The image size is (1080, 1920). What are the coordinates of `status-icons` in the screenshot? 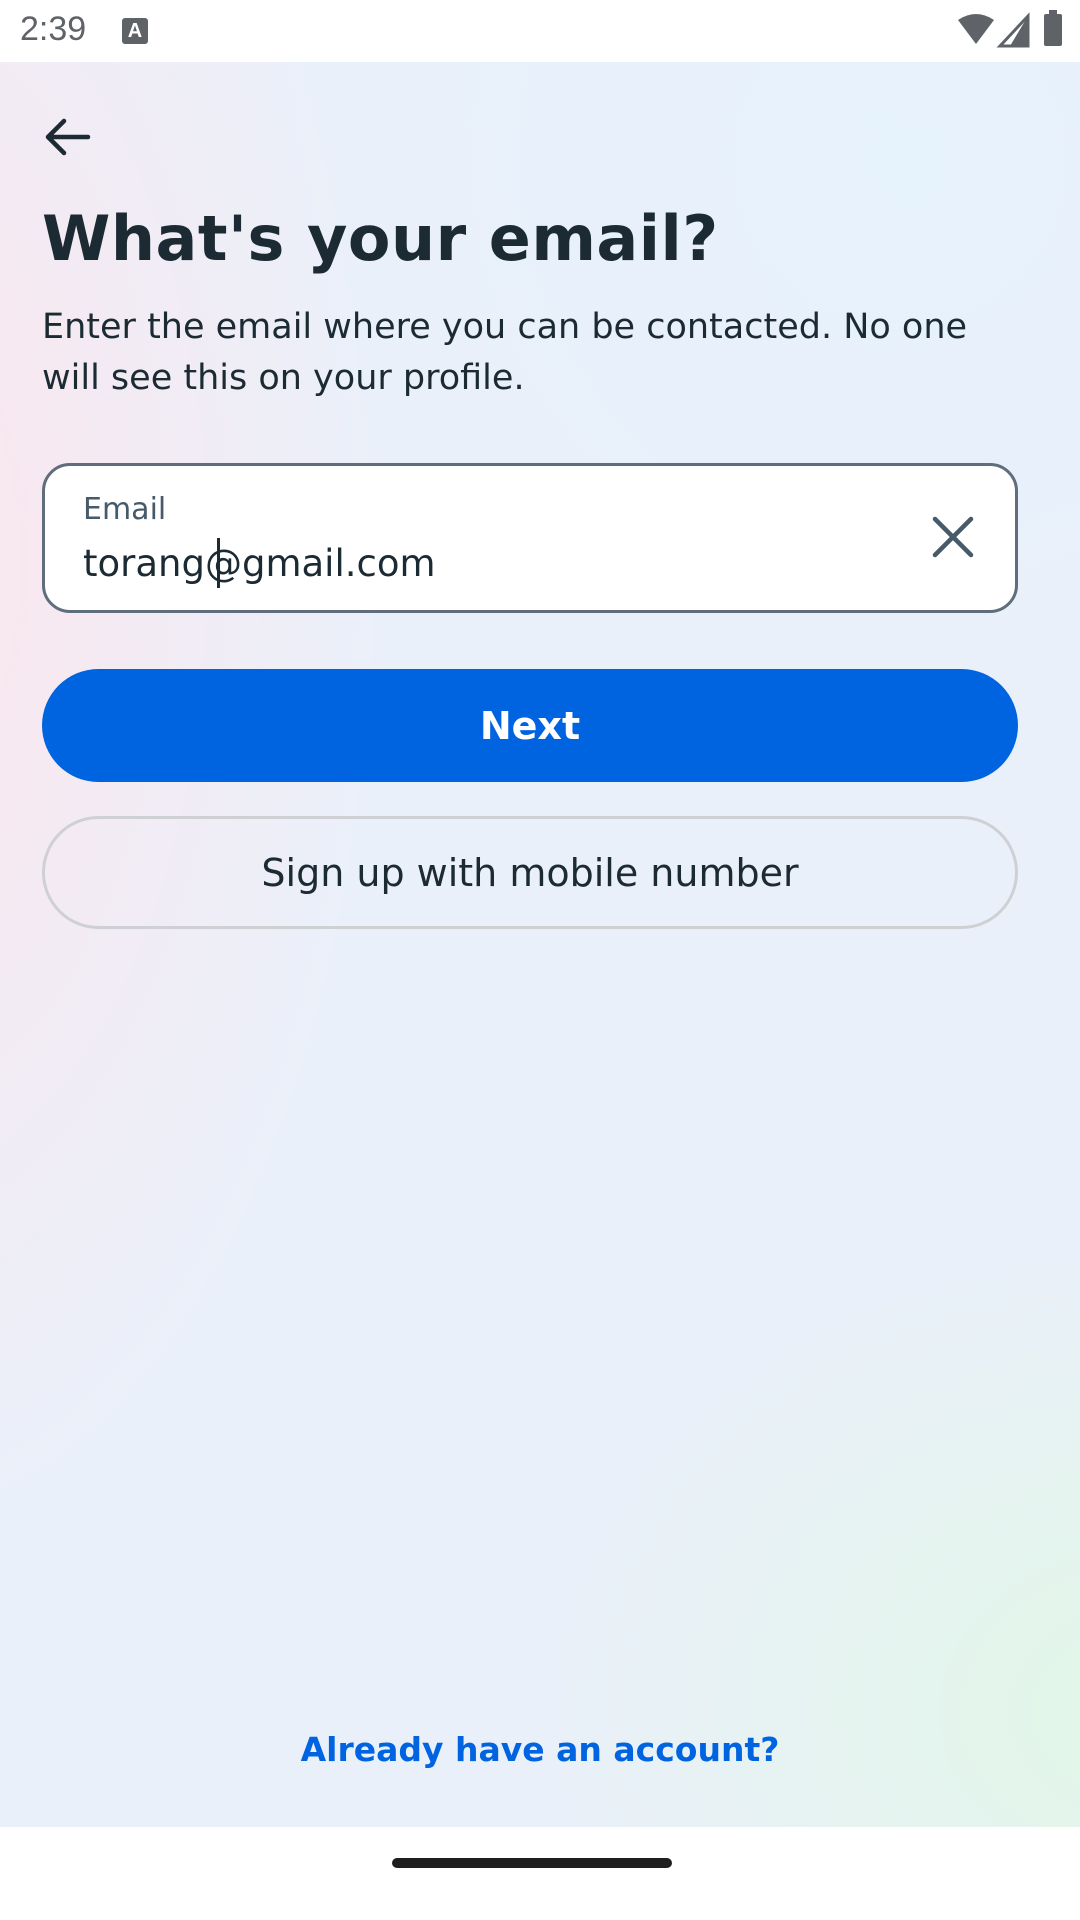 It's located at (980, 31).